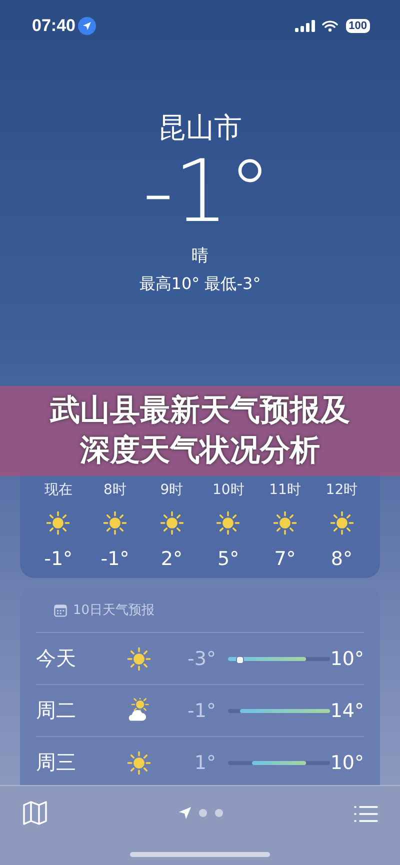 Image resolution: width=400 pixels, height=865 pixels. Describe the element at coordinates (139, 711) in the screenshot. I see `cloud-sun-icon` at that location.